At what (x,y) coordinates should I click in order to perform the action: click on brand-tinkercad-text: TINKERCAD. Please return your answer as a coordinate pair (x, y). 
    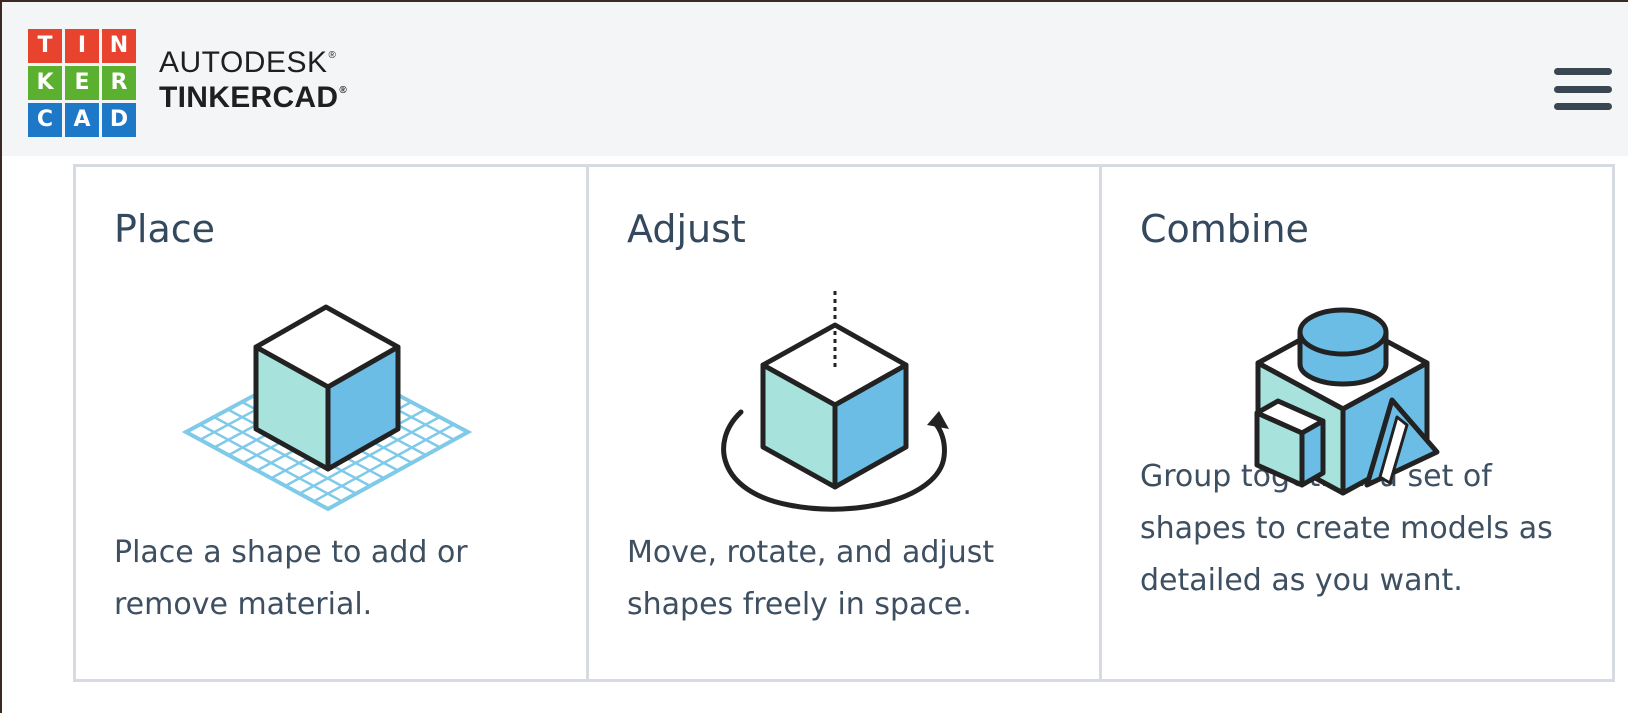
    Looking at the image, I should click on (249, 97).